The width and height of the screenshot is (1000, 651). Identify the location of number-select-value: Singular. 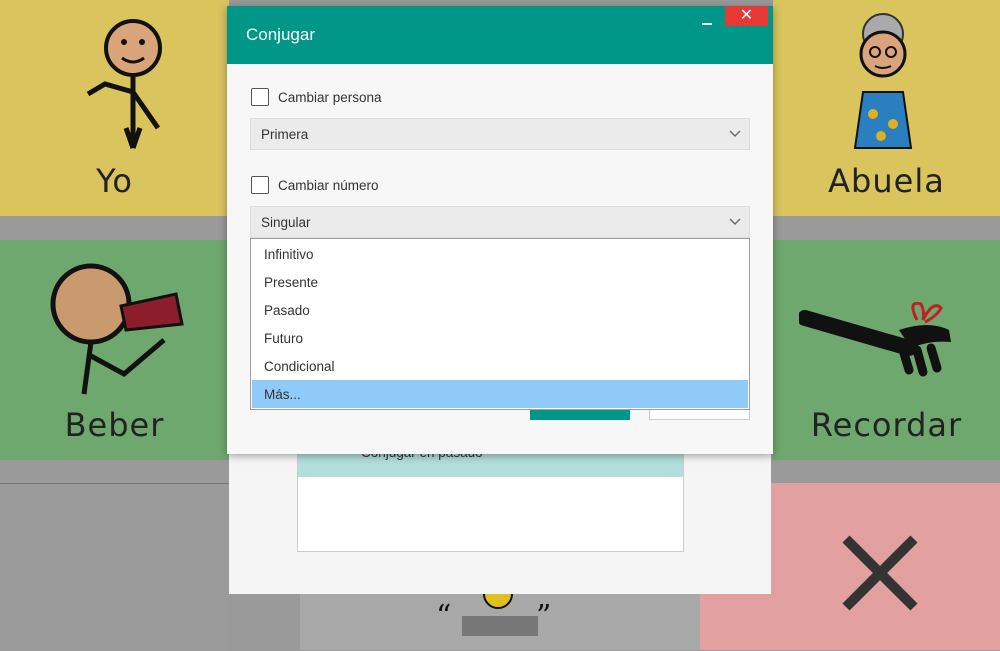
(286, 222).